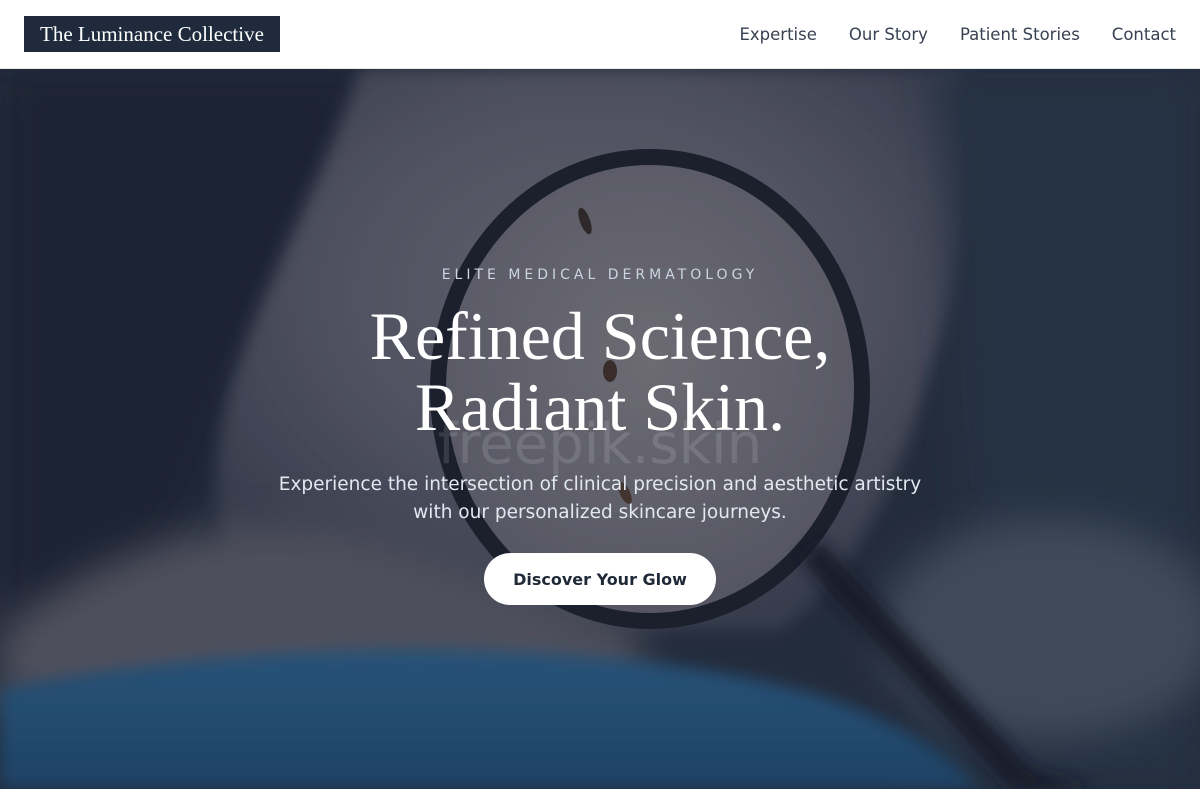 The width and height of the screenshot is (1200, 800). What do you see at coordinates (1020, 34) in the screenshot?
I see `nav-link-patient-stories: Patient Stories` at bounding box center [1020, 34].